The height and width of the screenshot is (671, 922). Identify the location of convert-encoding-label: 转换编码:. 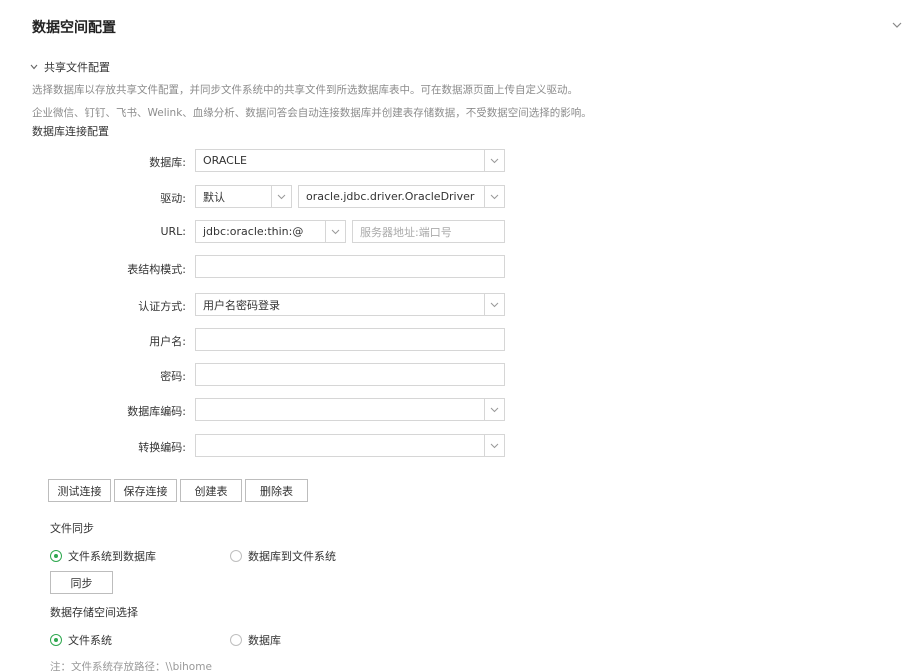
(162, 447).